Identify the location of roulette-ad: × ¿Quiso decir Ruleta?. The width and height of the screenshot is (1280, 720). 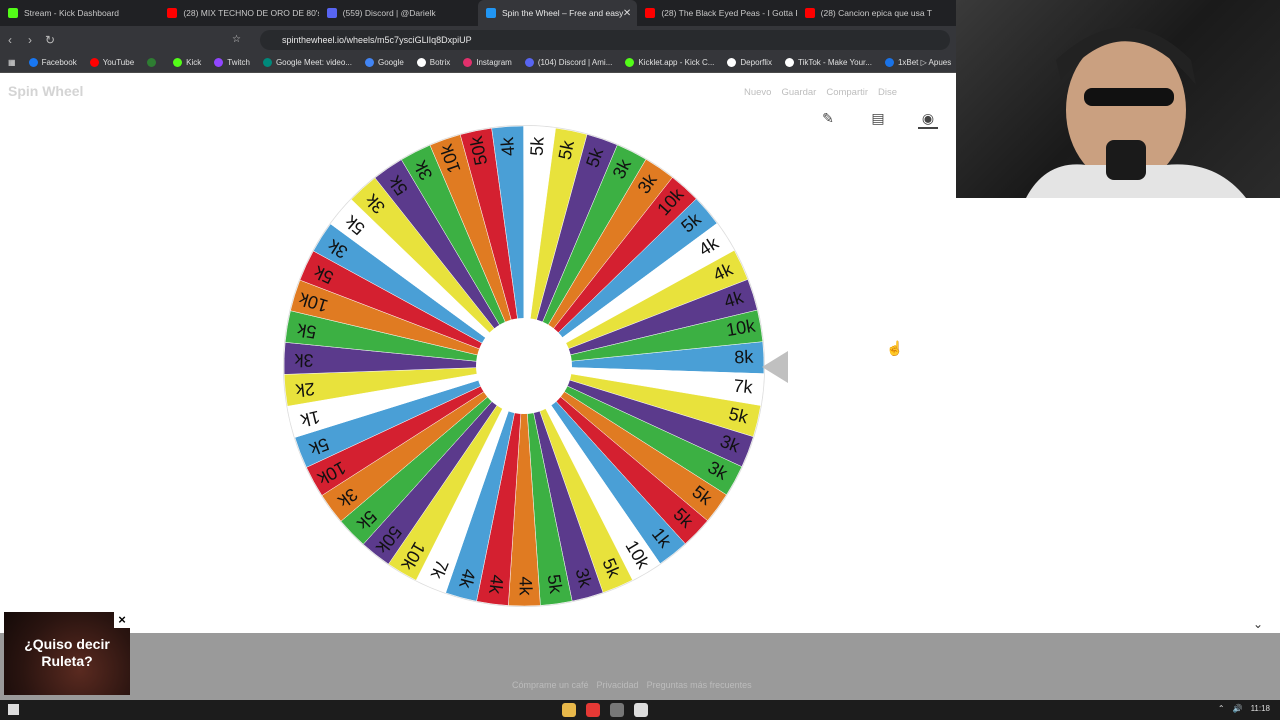
(67, 653).